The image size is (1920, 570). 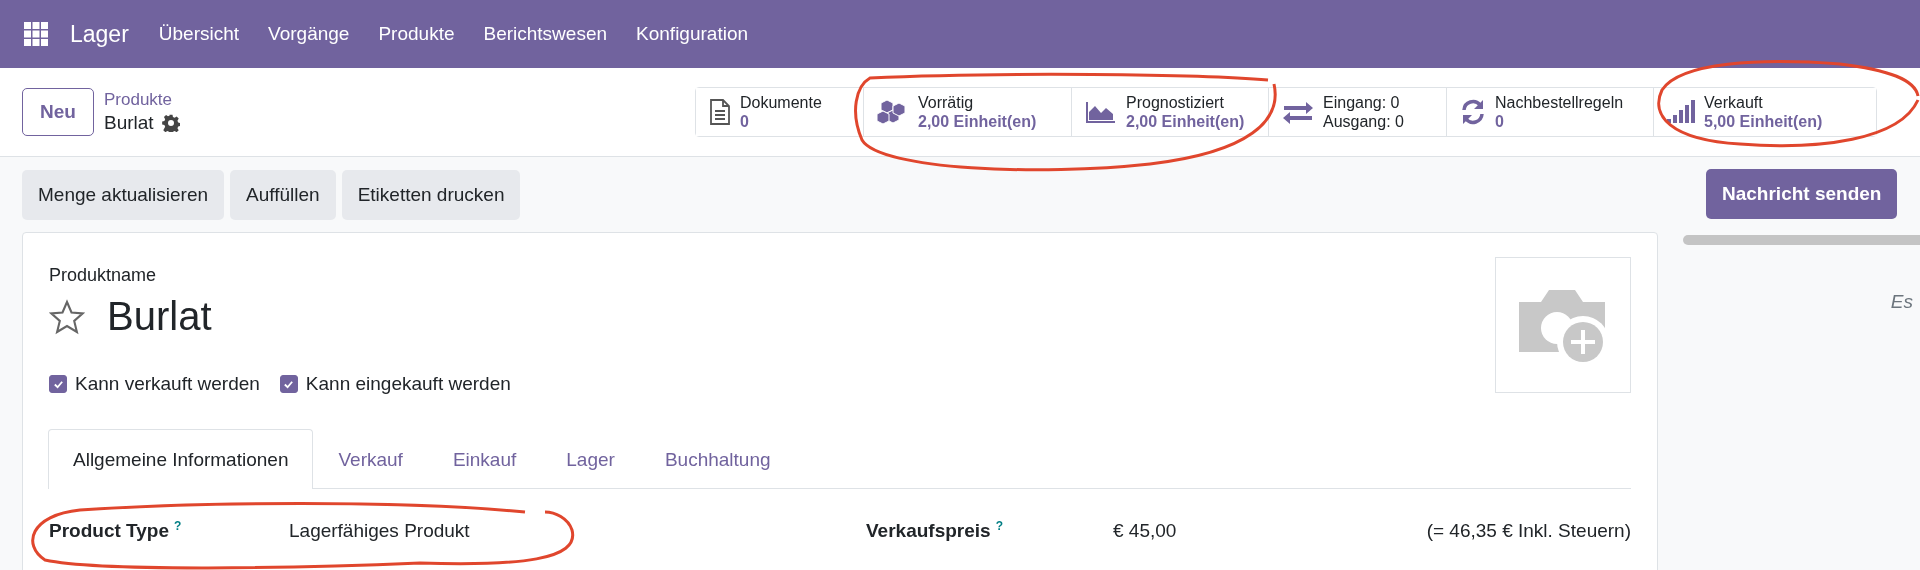 I want to click on send-message-button: Nachricht senden, so click(x=1802, y=194).